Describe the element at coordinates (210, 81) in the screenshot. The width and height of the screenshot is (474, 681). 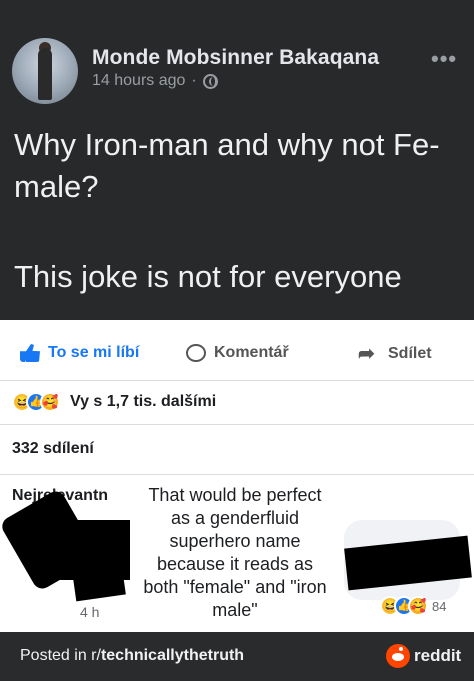
I see `globe-icon` at that location.